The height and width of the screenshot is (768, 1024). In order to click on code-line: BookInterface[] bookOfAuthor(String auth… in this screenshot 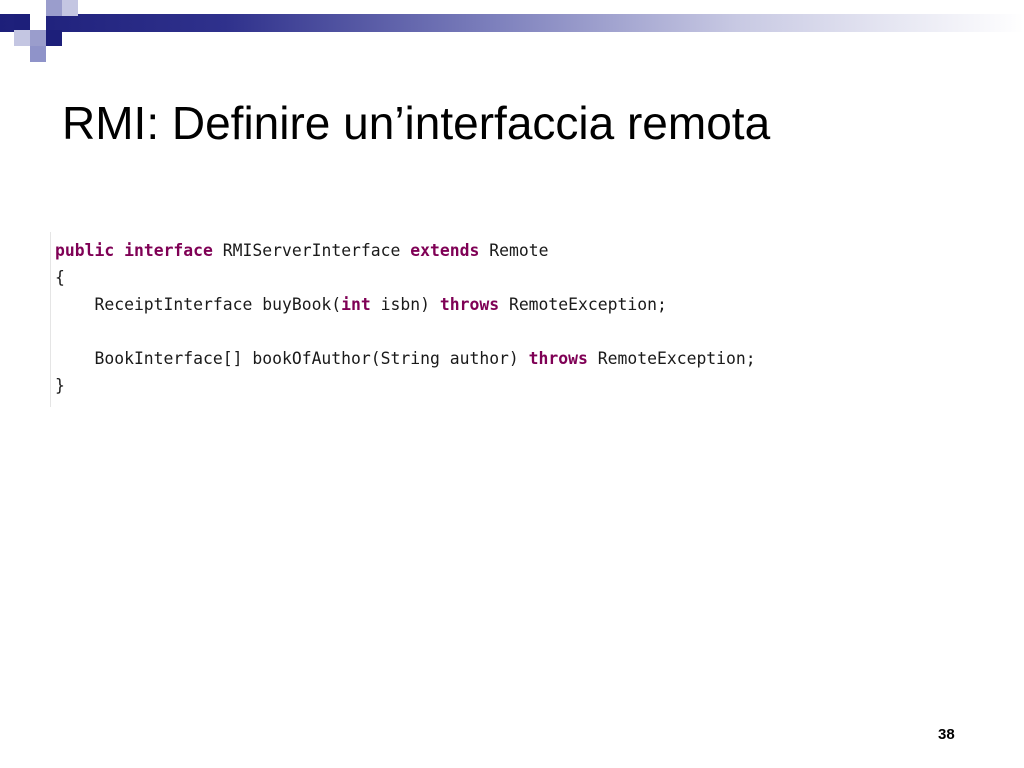, I will do `click(405, 358)`.